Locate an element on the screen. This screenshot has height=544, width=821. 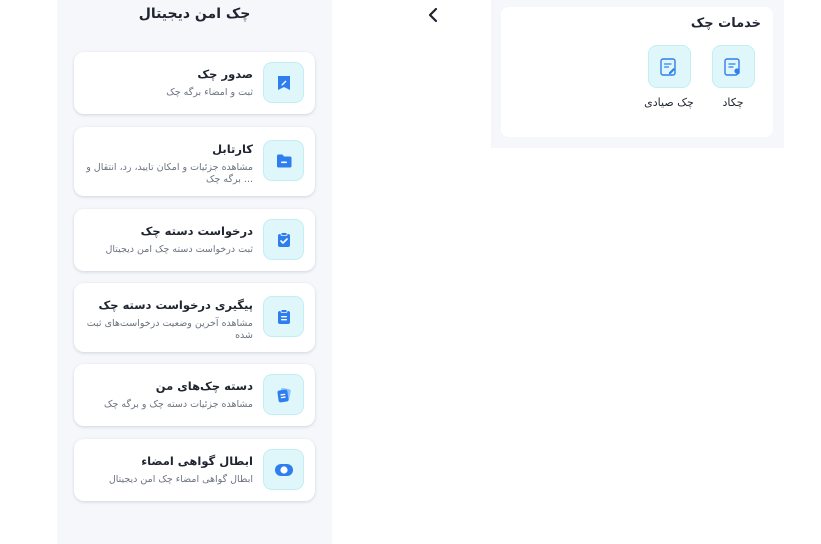
cheque-edit-icon is located at coordinates (283, 82).